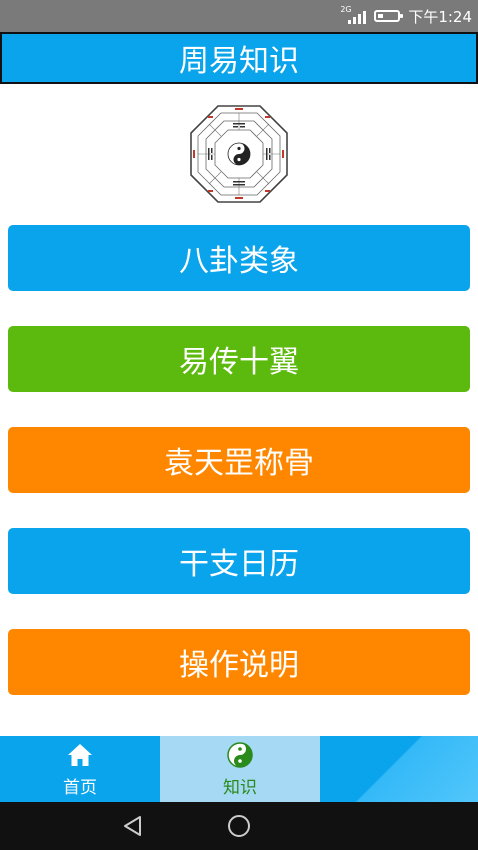 Image resolution: width=478 pixels, height=850 pixels. I want to click on clock: 下午1:24, so click(440, 16).